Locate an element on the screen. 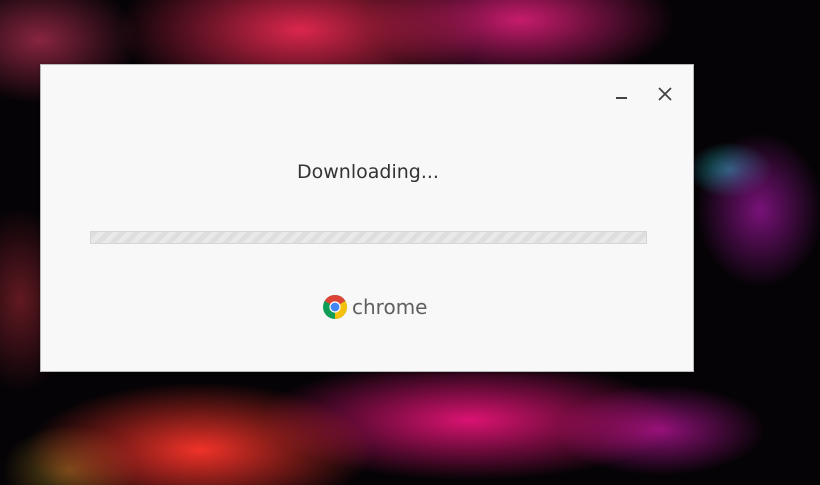 The width and height of the screenshot is (820, 485). chrome-logo-icon is located at coordinates (335, 306).